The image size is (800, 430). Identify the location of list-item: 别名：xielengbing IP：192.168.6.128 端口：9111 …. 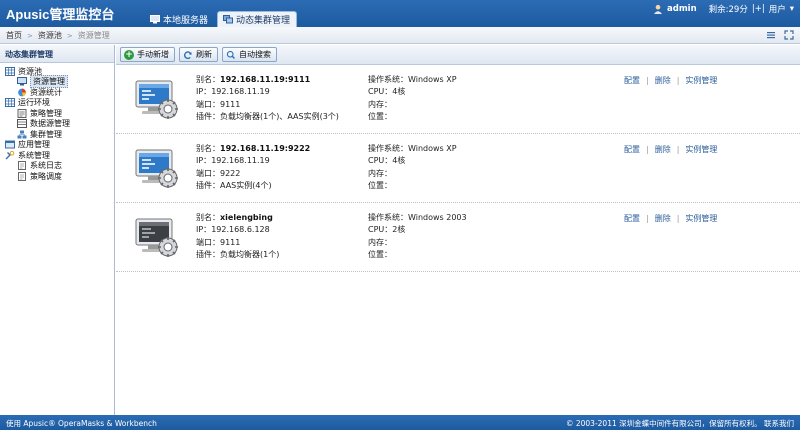
(458, 237).